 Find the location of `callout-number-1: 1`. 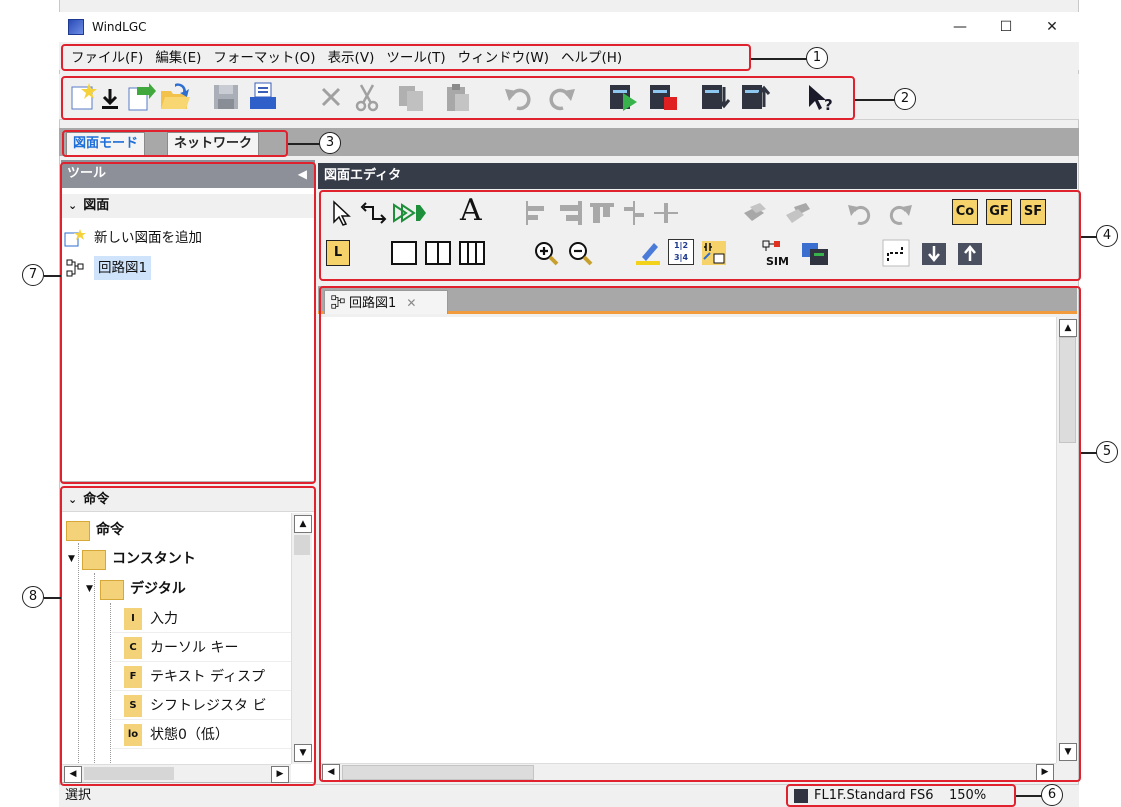

callout-number-1: 1 is located at coordinates (817, 58).